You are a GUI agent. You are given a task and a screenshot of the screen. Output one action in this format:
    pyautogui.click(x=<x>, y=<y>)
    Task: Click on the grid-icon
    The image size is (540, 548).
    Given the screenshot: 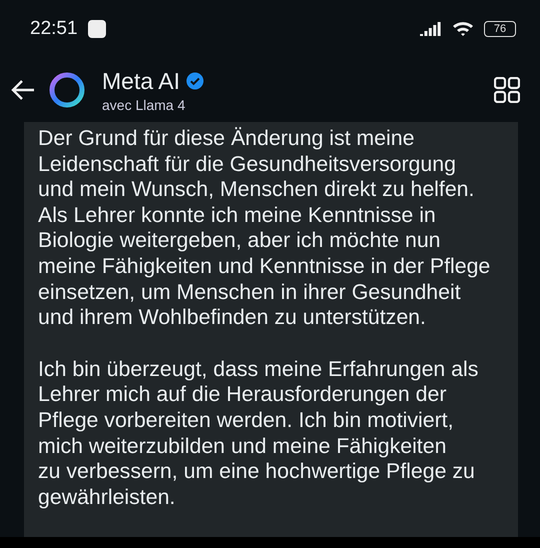 What is the action you would take?
    pyautogui.click(x=507, y=90)
    